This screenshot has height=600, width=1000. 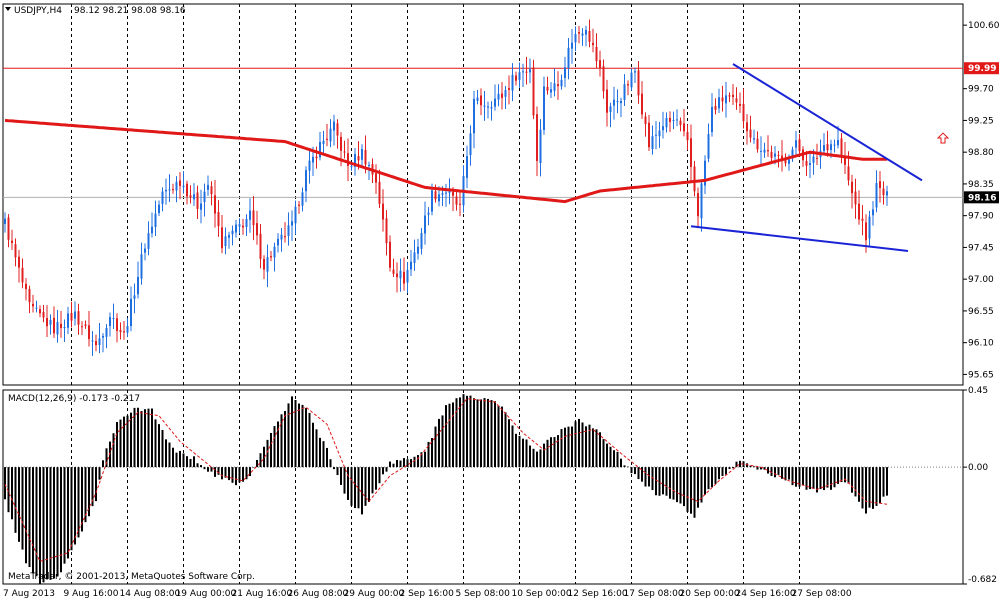 What do you see at coordinates (981, 90) in the screenshot?
I see `y-tick-label: 99.70` at bounding box center [981, 90].